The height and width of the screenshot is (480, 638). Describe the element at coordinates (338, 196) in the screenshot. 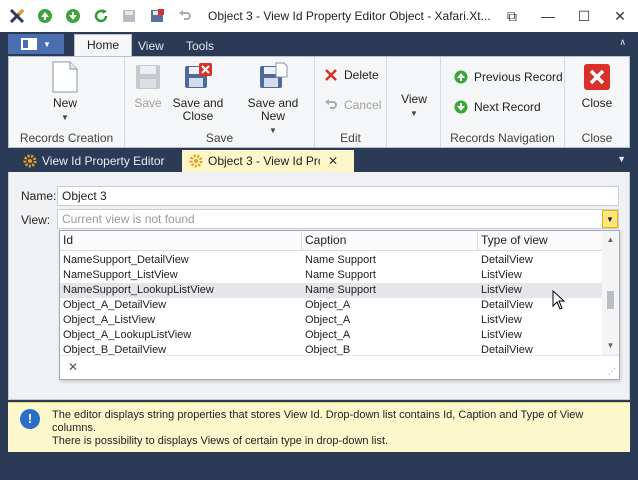

I see `name-field: Object 3` at that location.